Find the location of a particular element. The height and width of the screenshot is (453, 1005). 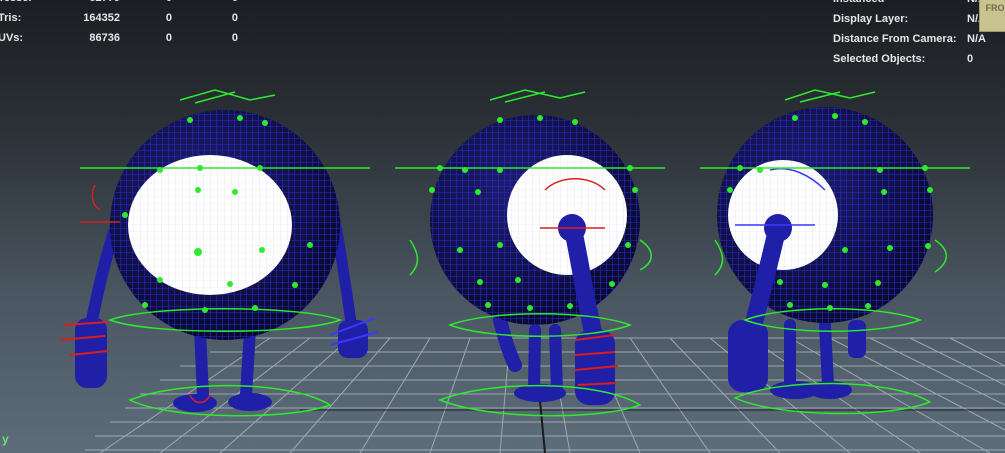

axis-indicator: y is located at coordinates (5, 439).